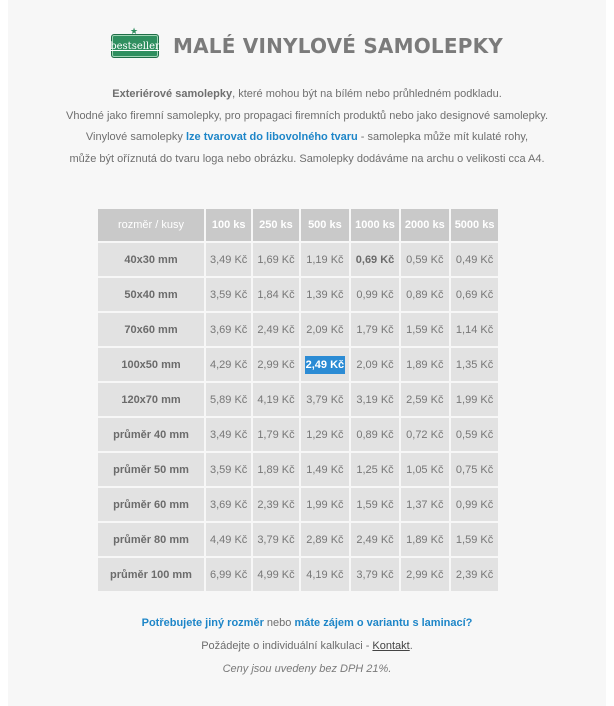  I want to click on footer-period: ., so click(411, 646).